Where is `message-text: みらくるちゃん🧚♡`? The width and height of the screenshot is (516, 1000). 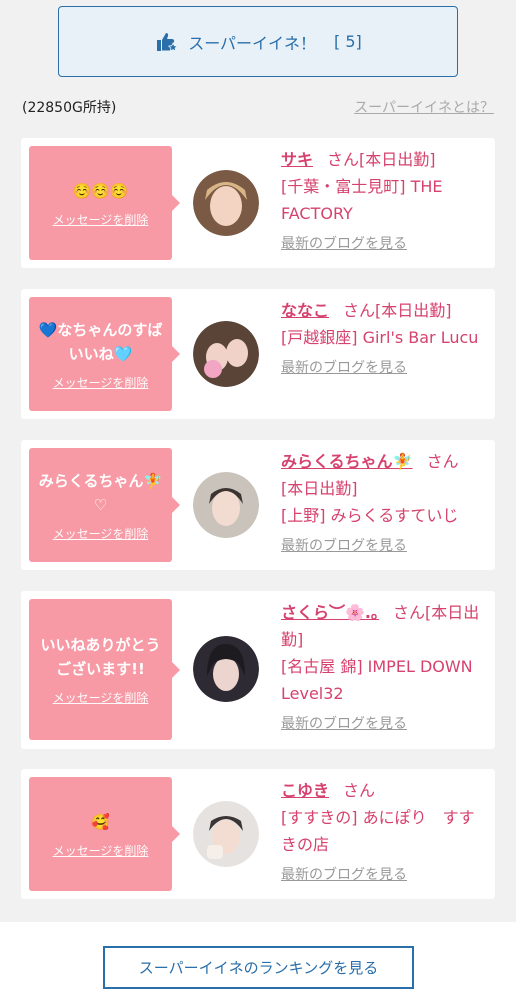 message-text: みらくるちゃん🧚♡ is located at coordinates (100, 492).